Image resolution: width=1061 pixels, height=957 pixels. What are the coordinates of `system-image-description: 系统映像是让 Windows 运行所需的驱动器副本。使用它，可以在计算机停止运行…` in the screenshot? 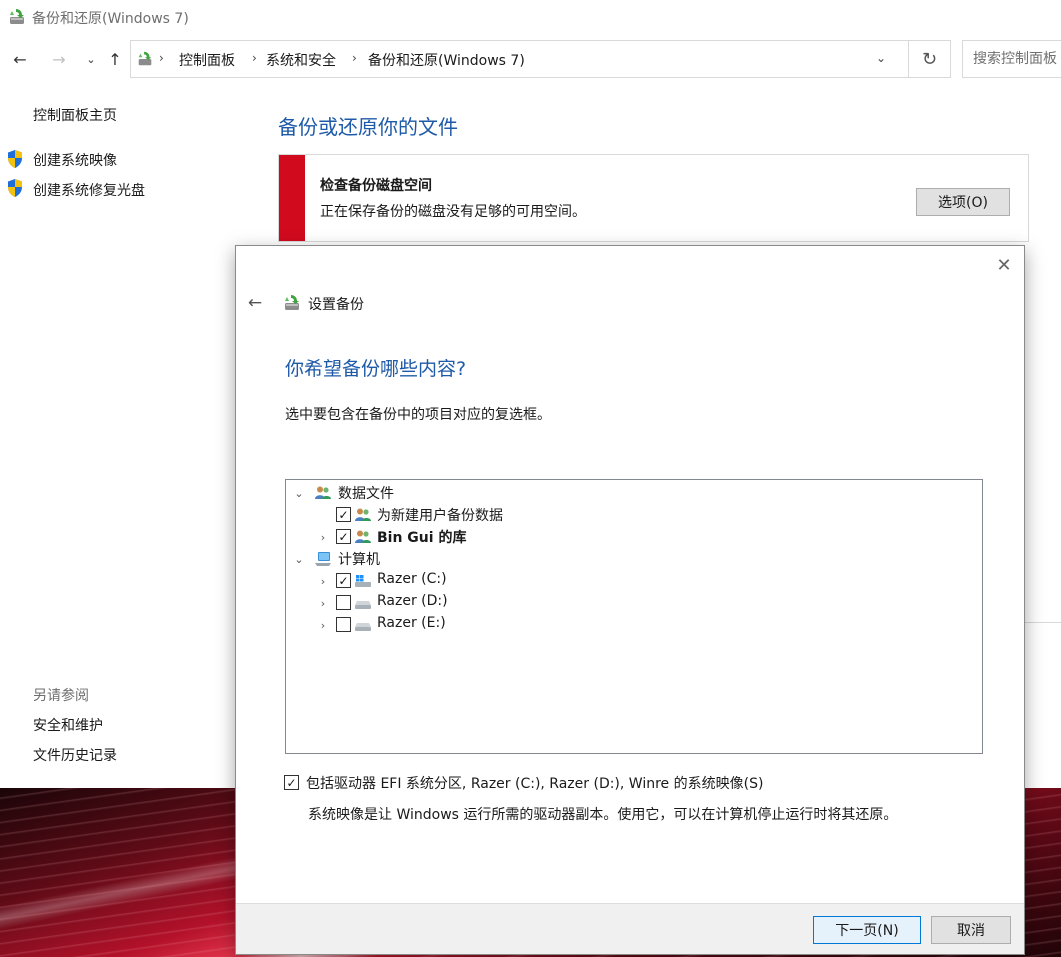 It's located at (603, 815).